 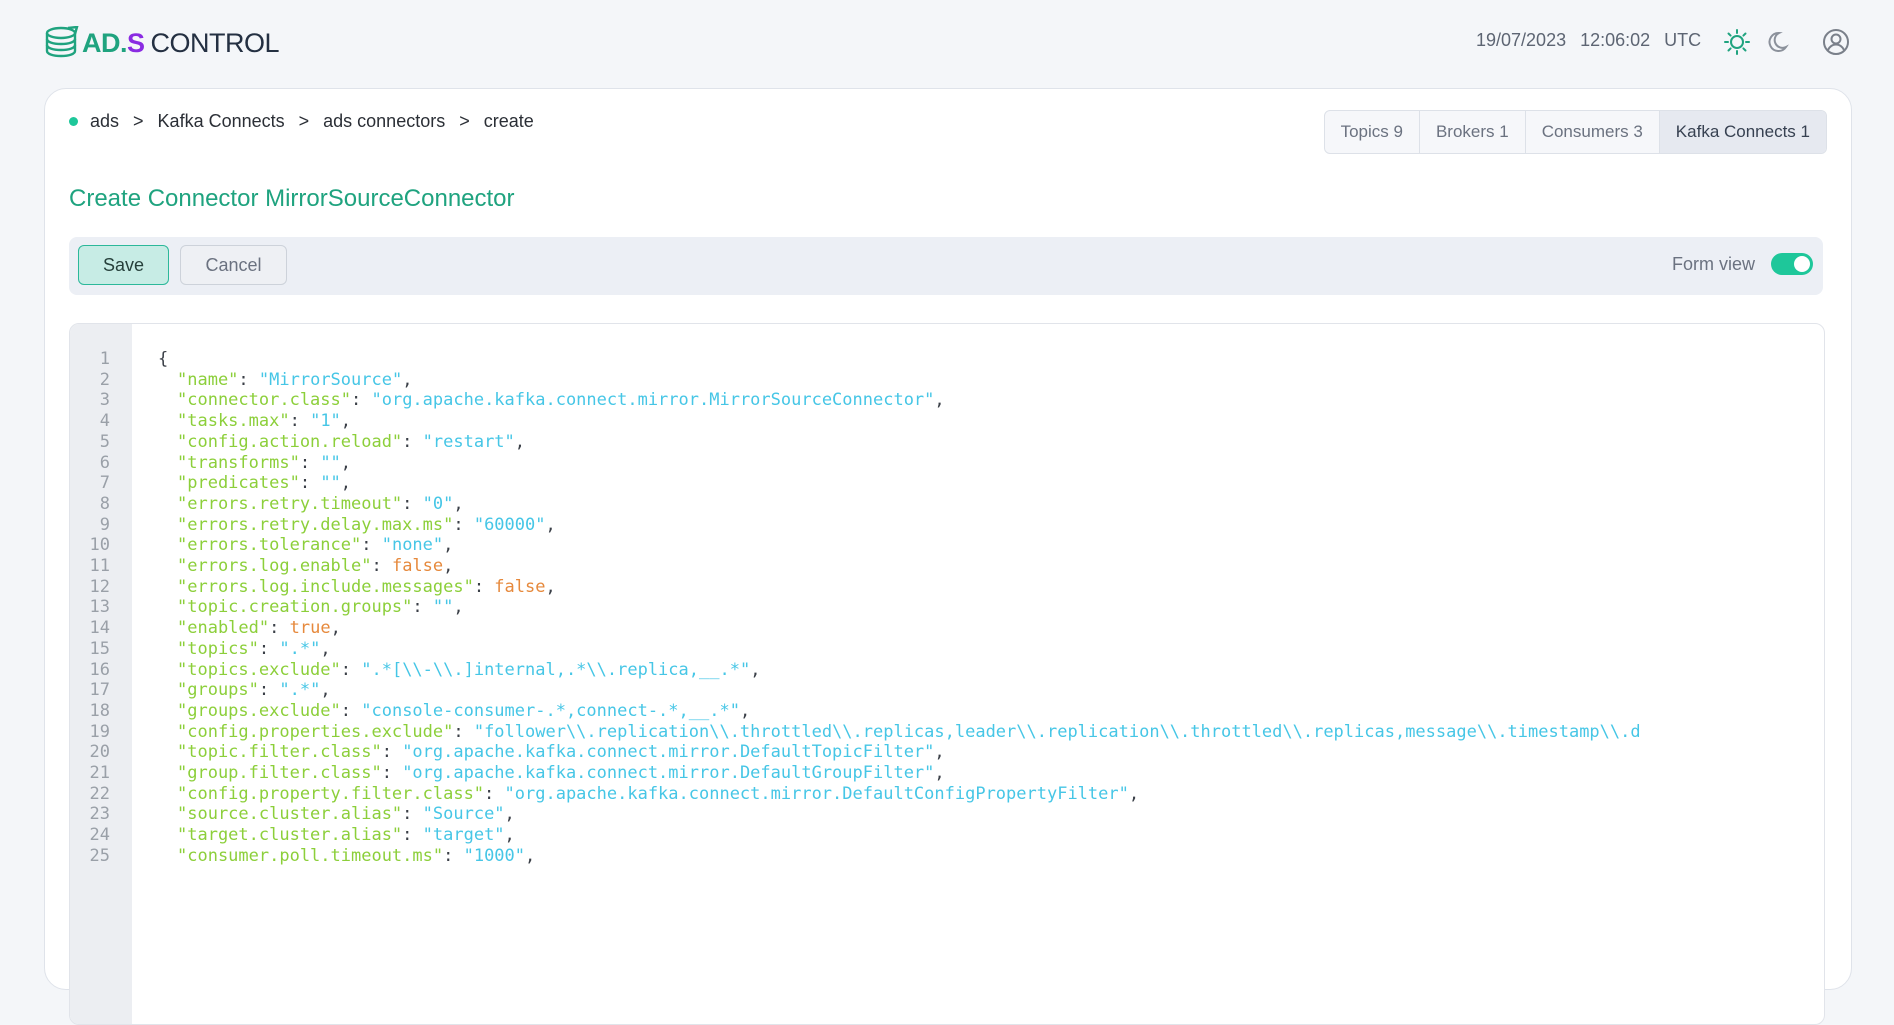 I want to click on json-value: true, so click(x=310, y=628).